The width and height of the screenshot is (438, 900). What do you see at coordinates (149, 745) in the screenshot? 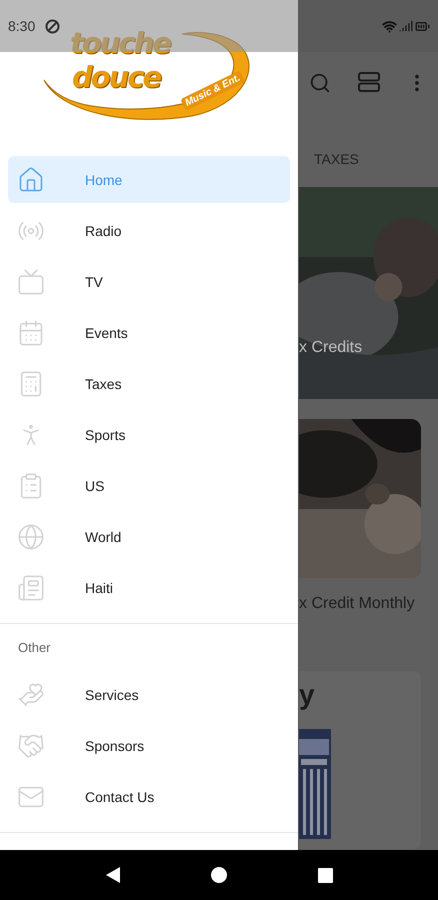
I see `drawer-item: Sponsors` at bounding box center [149, 745].